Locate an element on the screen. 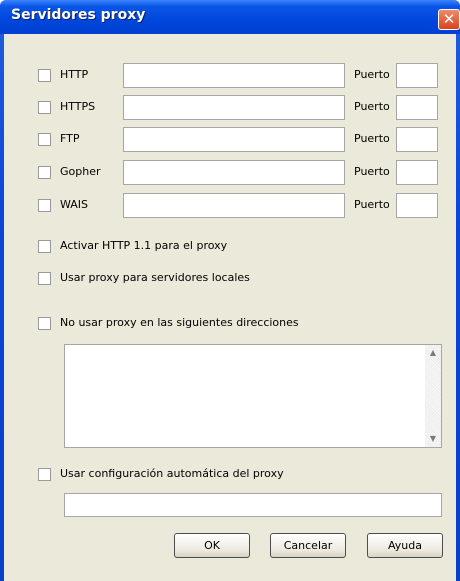  close-button: ✕ is located at coordinates (449, 19).